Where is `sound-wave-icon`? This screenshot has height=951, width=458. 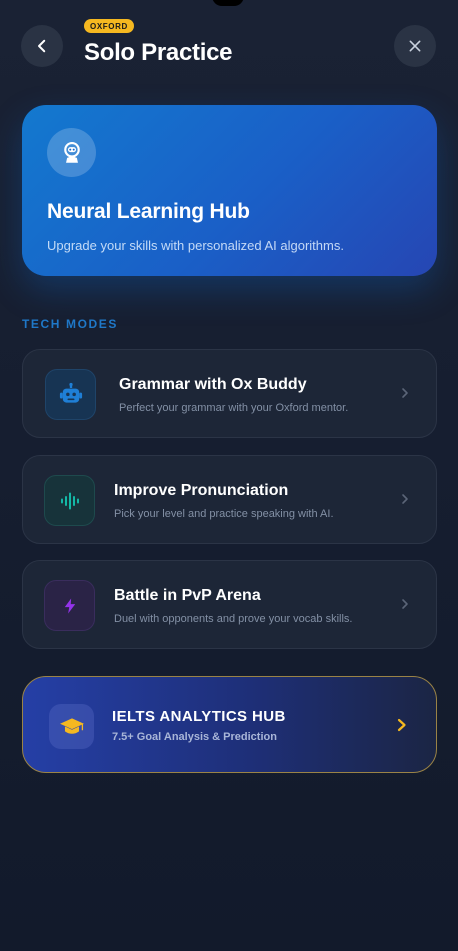 sound-wave-icon is located at coordinates (69, 500).